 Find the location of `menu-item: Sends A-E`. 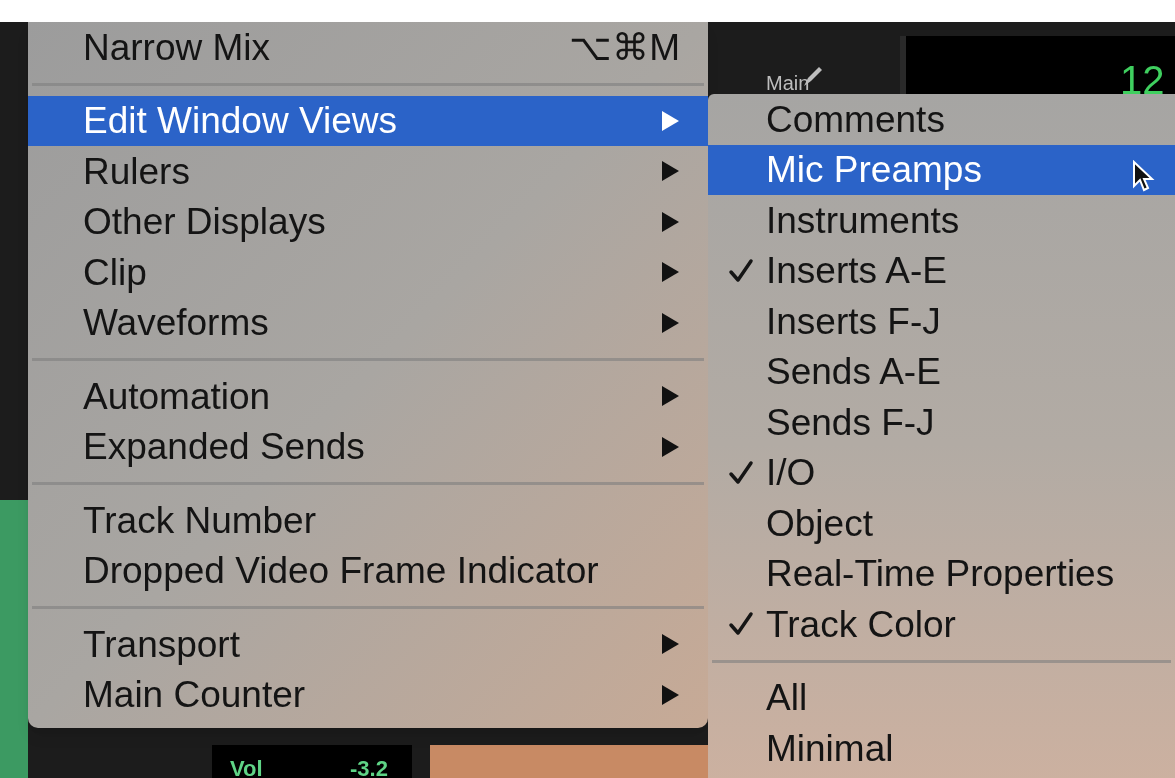

menu-item: Sends A-E is located at coordinates (941, 371).